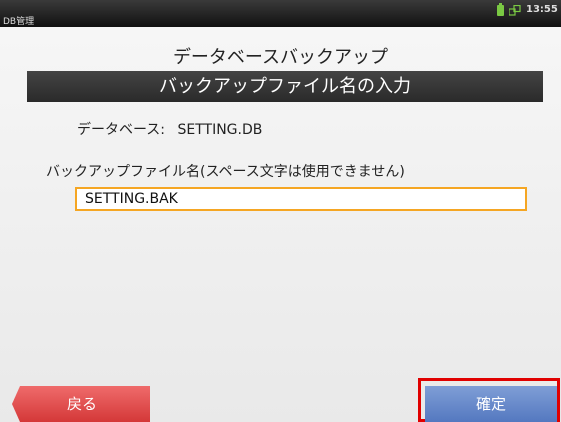  Describe the element at coordinates (19, 22) in the screenshot. I see `app-title: DB管理` at that location.